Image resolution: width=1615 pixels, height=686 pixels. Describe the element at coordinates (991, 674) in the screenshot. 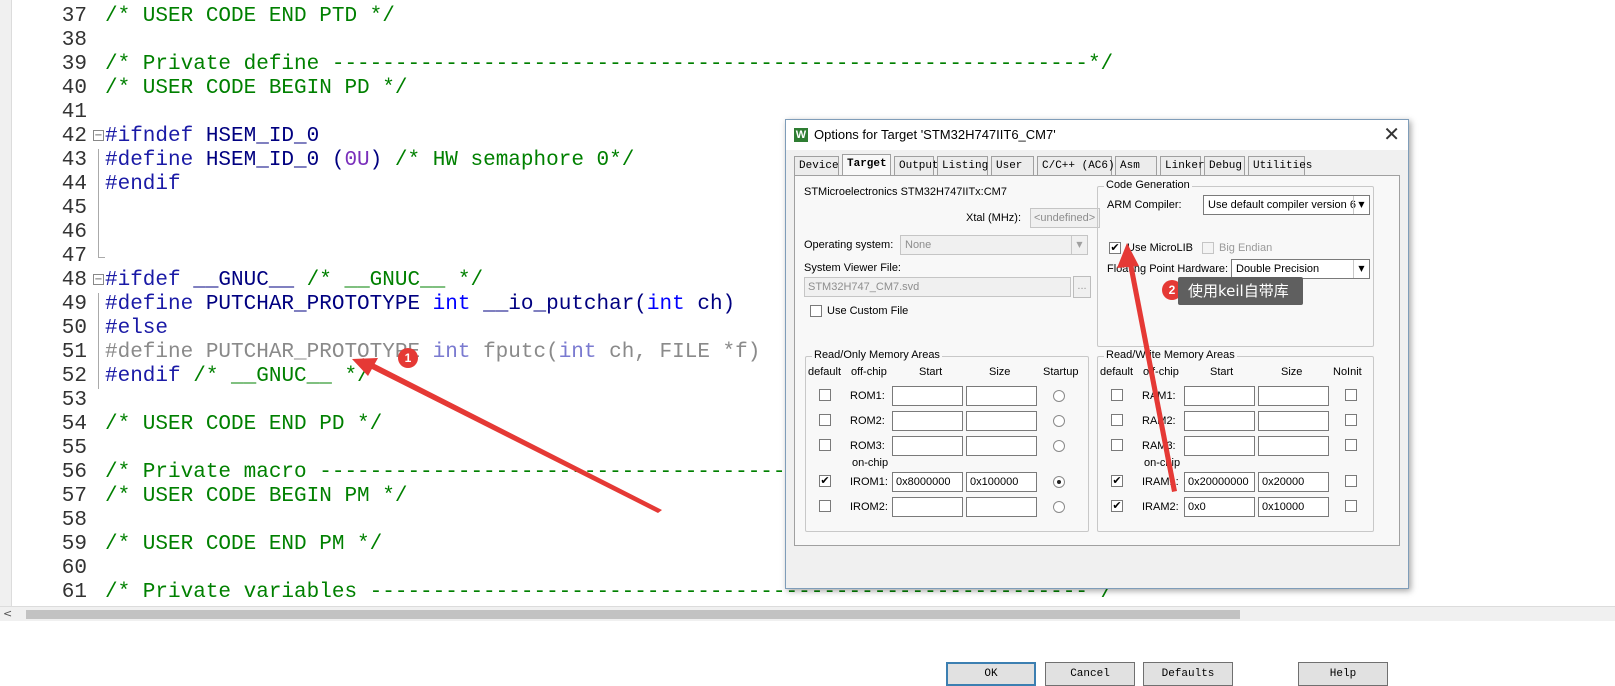

I see `ok-button: OK` at that location.